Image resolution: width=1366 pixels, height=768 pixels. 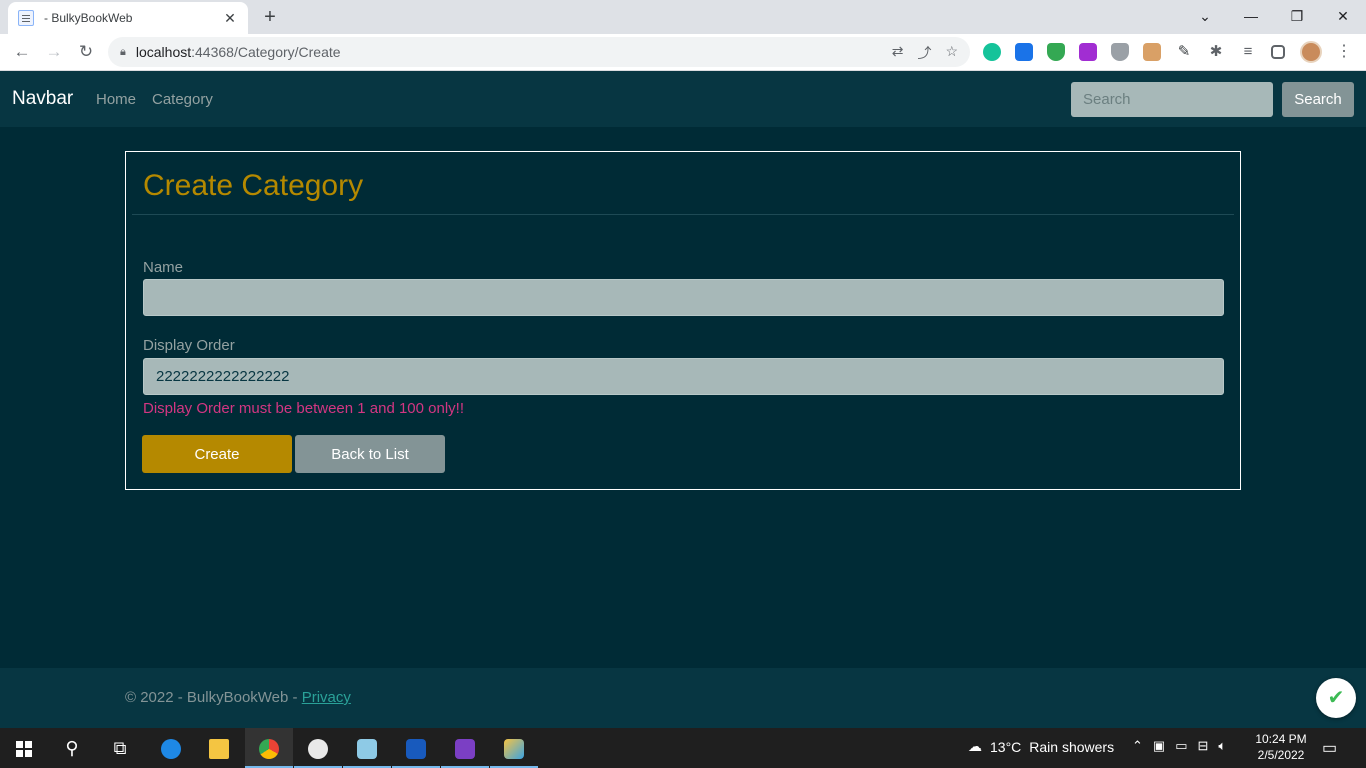 What do you see at coordinates (1336, 698) in the screenshot?
I see `security-shield-icon: ✔` at bounding box center [1336, 698].